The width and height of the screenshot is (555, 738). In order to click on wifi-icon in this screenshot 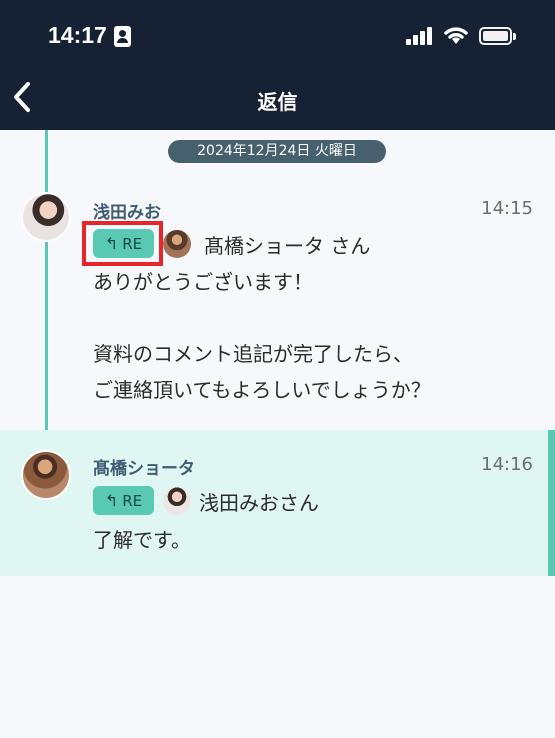, I will do `click(456, 35)`.